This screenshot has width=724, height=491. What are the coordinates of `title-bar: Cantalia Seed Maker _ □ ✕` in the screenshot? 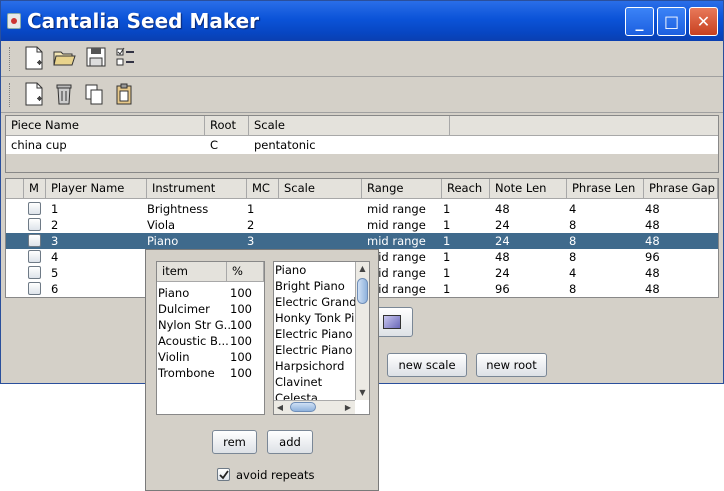 It's located at (362, 21).